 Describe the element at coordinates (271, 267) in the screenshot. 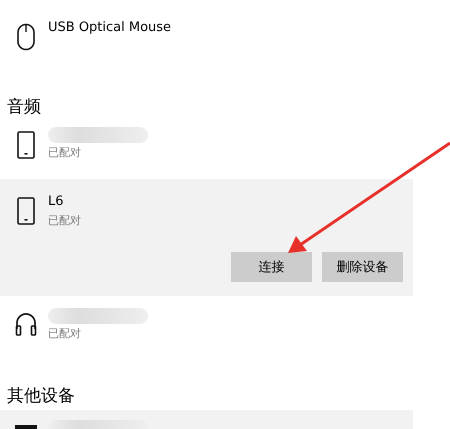

I see `device-action-button: 连接` at that location.